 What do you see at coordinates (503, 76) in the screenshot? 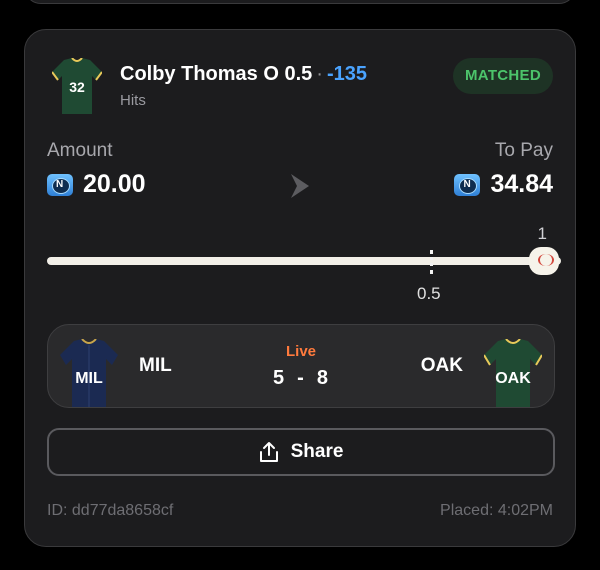
I see `status-badge: MATCHED` at bounding box center [503, 76].